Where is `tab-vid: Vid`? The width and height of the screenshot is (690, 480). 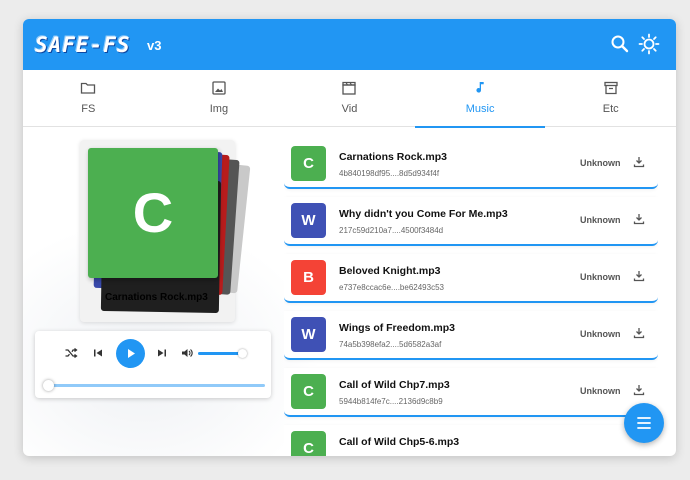 tab-vid: Vid is located at coordinates (349, 98).